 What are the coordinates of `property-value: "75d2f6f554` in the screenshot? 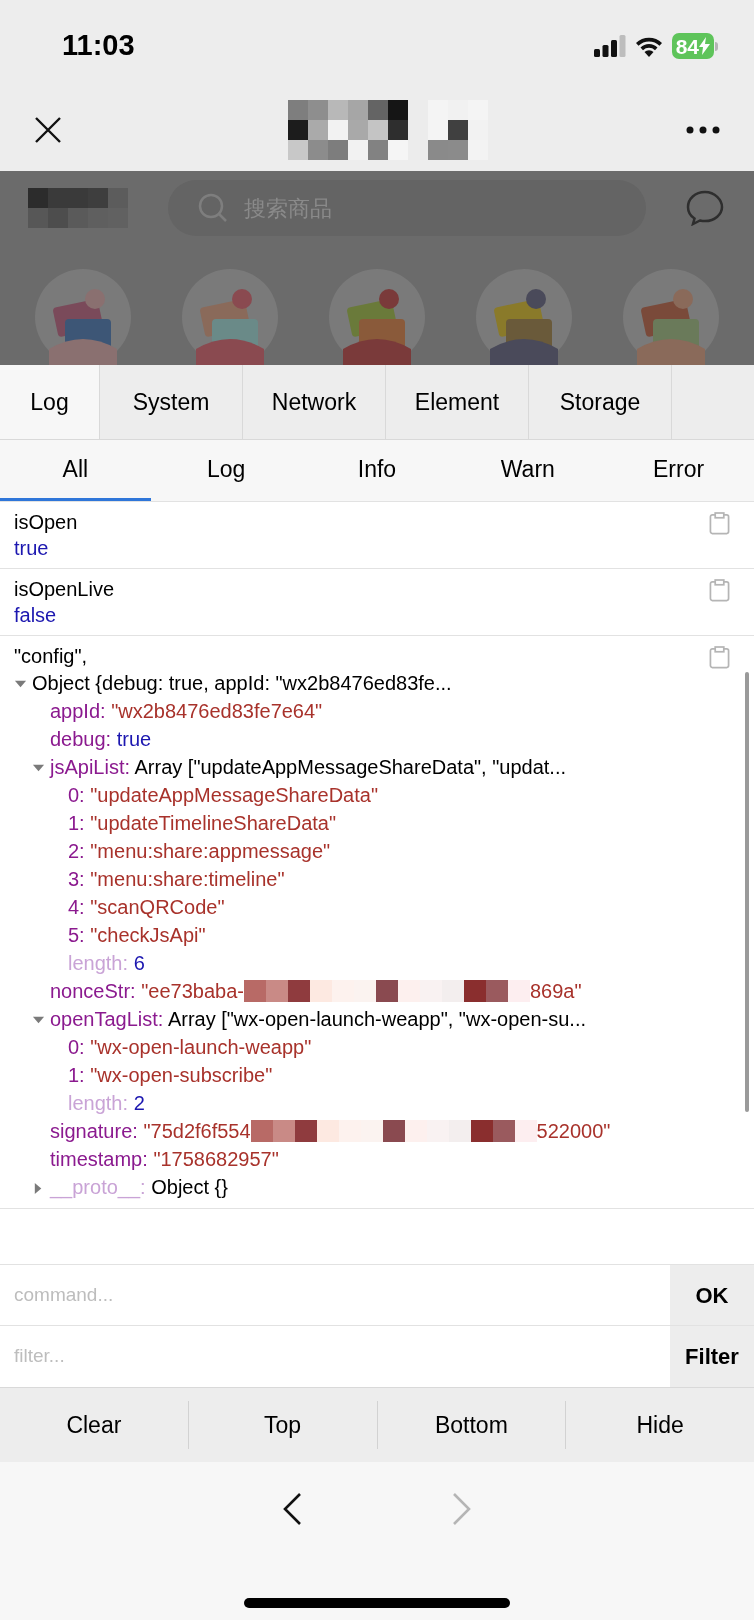 It's located at (197, 1131).